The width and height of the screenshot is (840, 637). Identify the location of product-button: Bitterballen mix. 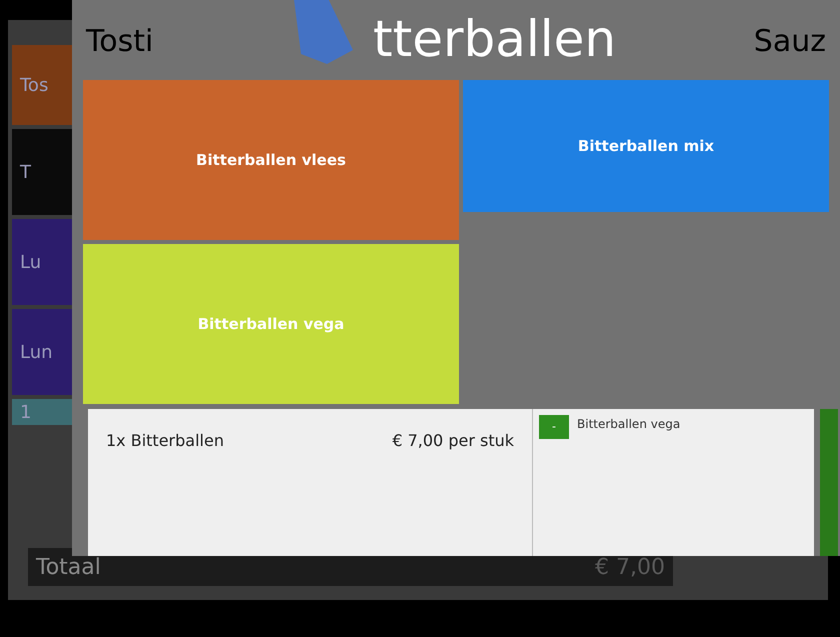
(646, 146).